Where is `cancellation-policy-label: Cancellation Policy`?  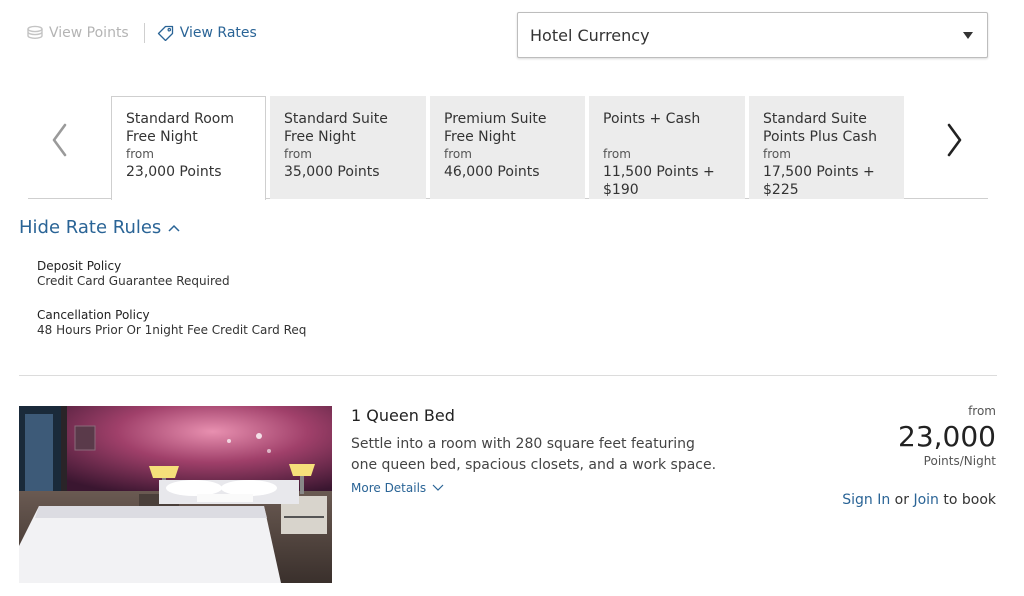 cancellation-policy-label: Cancellation Policy is located at coordinates (93, 315).